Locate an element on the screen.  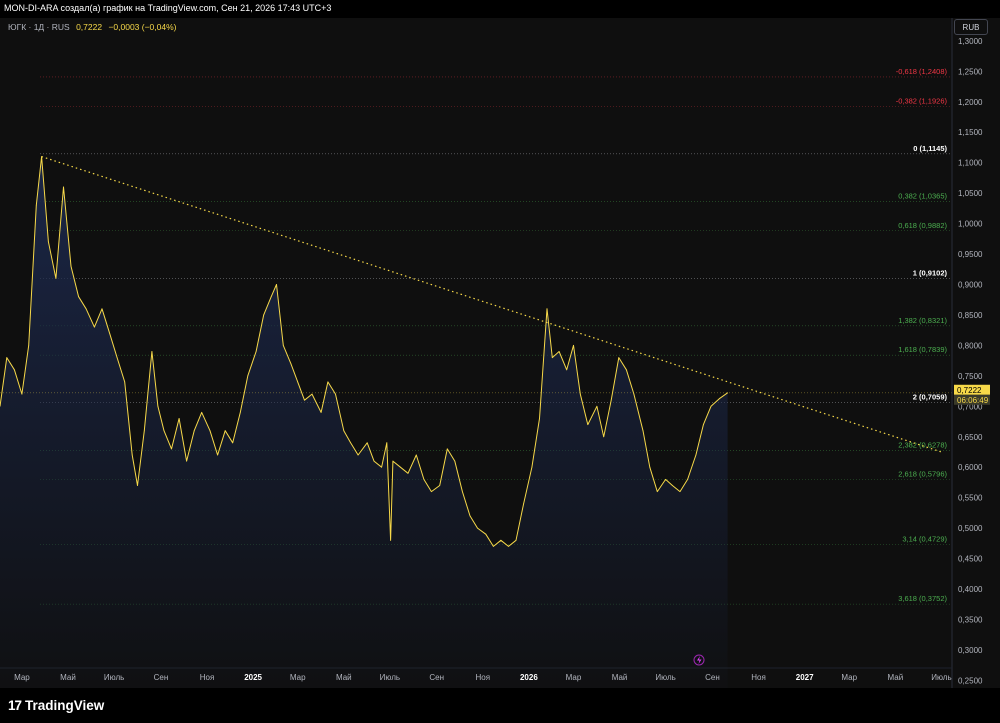
tradingview-logo-icon: 17 is located at coordinates (15, 705).